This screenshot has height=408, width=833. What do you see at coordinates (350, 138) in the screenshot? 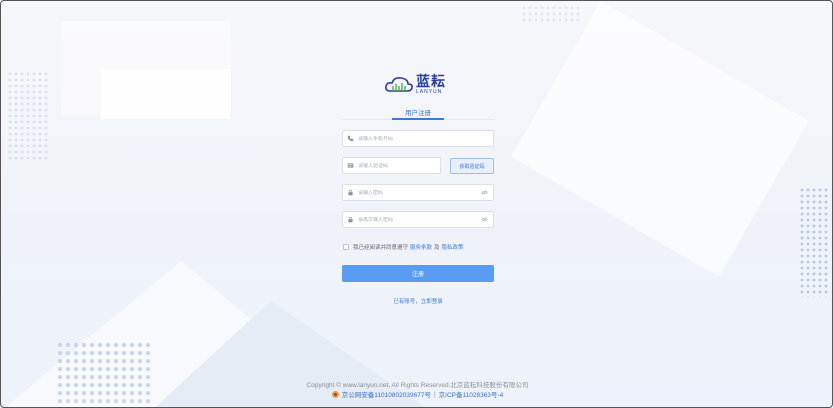
I see `phone-icon` at bounding box center [350, 138].